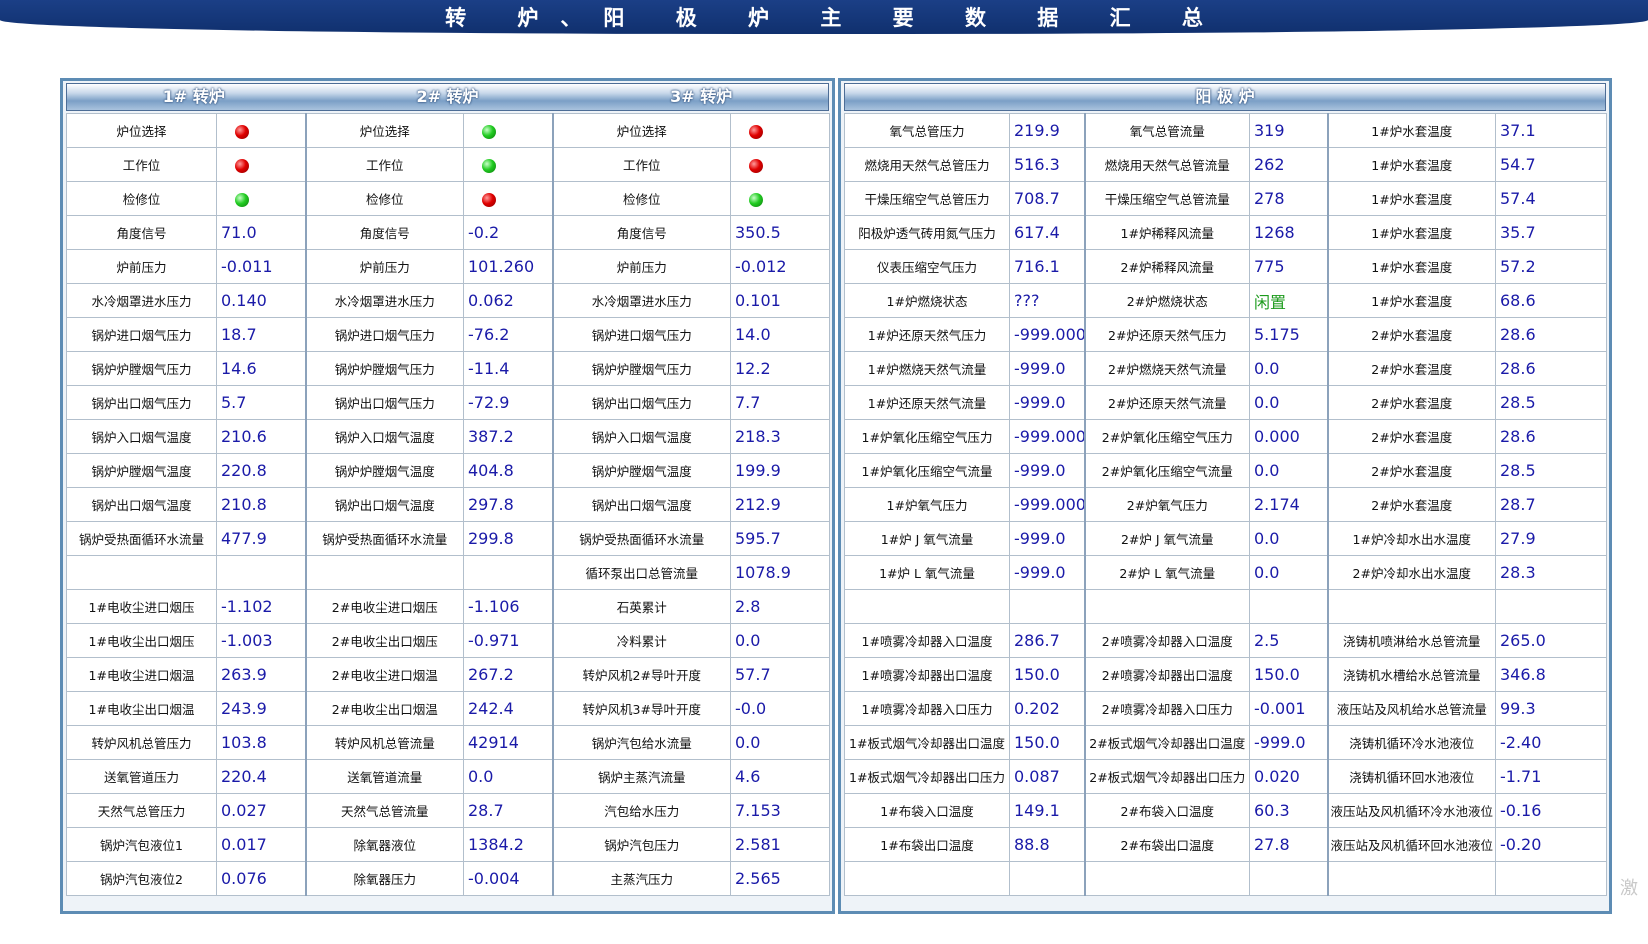 This screenshot has height=944, width=1648. Describe the element at coordinates (1288, 232) in the screenshot. I see `anode-value: 1268` at that location.